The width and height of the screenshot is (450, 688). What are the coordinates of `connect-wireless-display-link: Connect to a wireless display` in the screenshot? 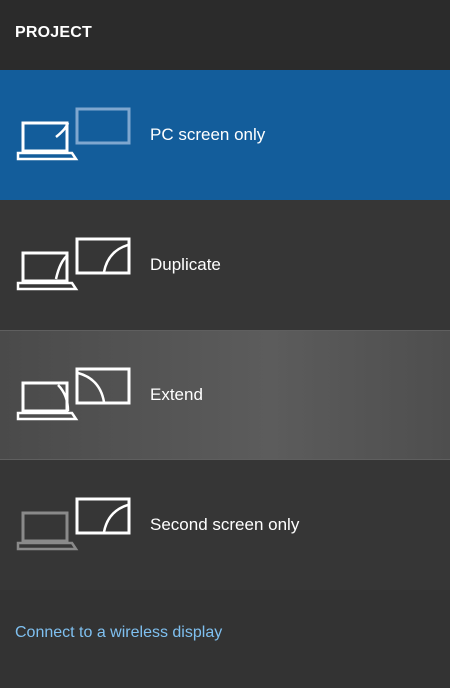 It's located at (118, 633).